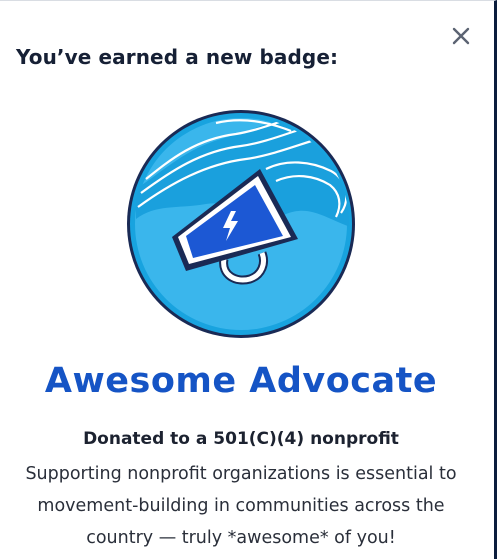 This screenshot has height=559, width=500. I want to click on badge-name: Awesome Advocate, so click(241, 381).